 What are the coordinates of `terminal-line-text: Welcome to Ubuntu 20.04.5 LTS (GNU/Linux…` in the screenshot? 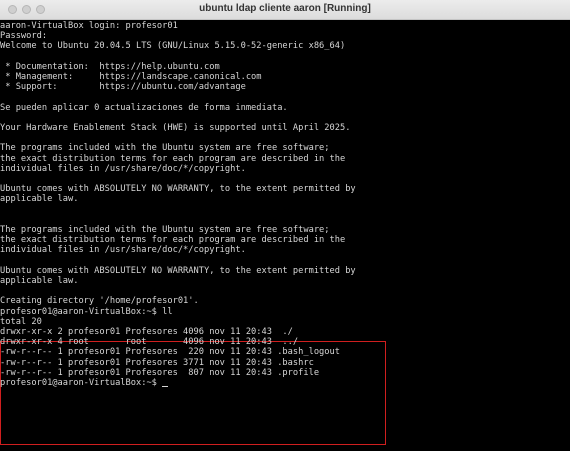 It's located at (173, 46).